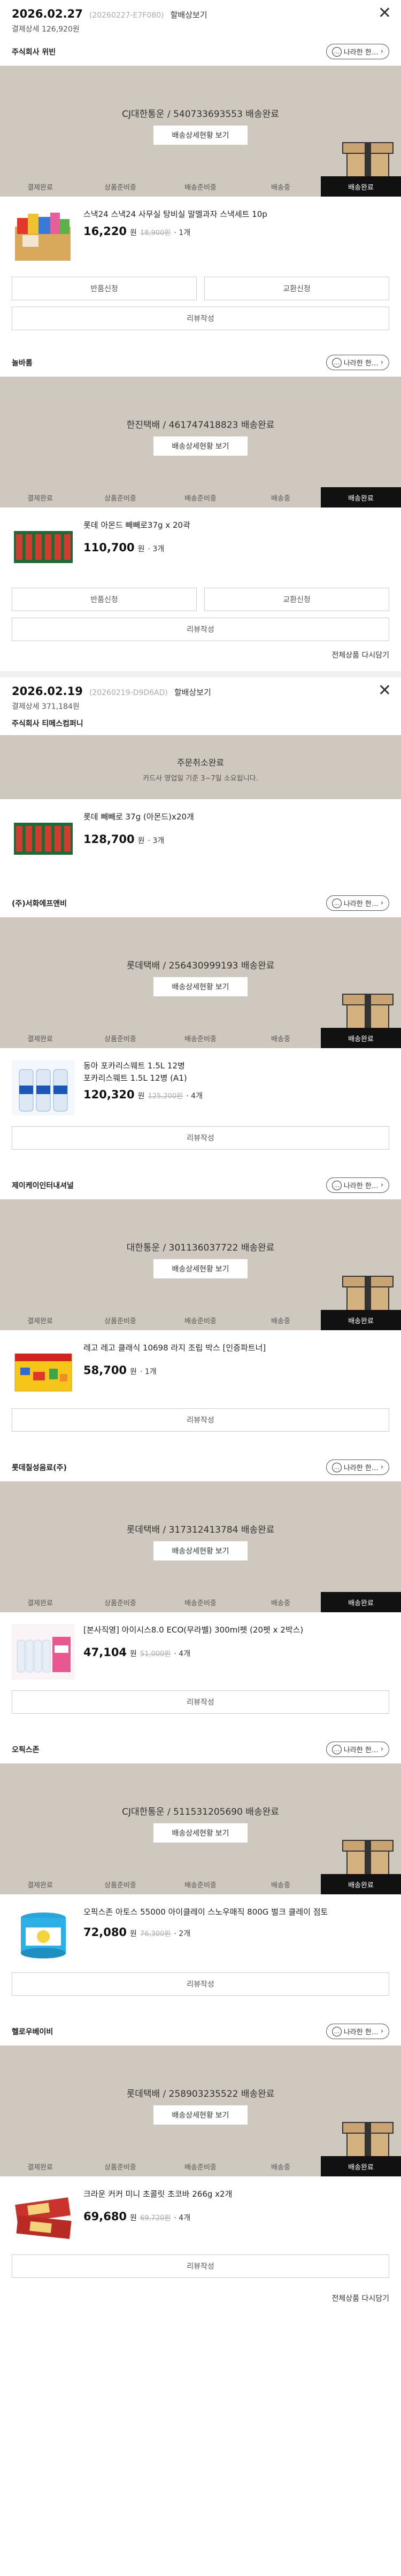 The height and width of the screenshot is (2576, 401). Describe the element at coordinates (156, 840) in the screenshot. I see `product-quantity: · 3개` at that location.